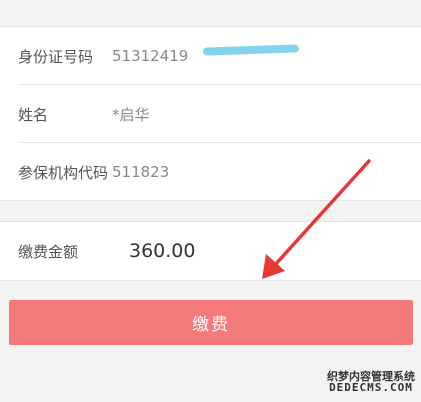 Image resolution: width=421 pixels, height=402 pixels. Describe the element at coordinates (211, 322) in the screenshot. I see `pay-button: 缴费` at that location.